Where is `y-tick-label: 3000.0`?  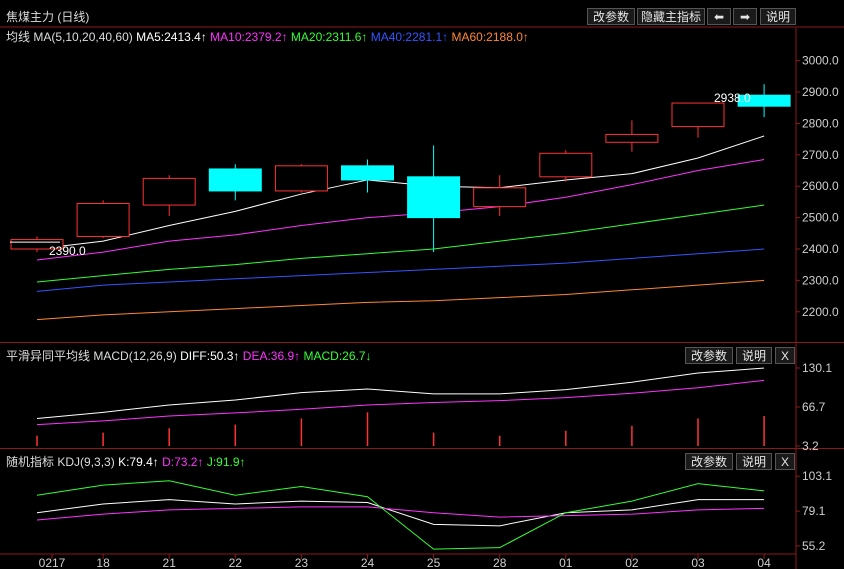 y-tick-label: 3000.0 is located at coordinates (820, 61).